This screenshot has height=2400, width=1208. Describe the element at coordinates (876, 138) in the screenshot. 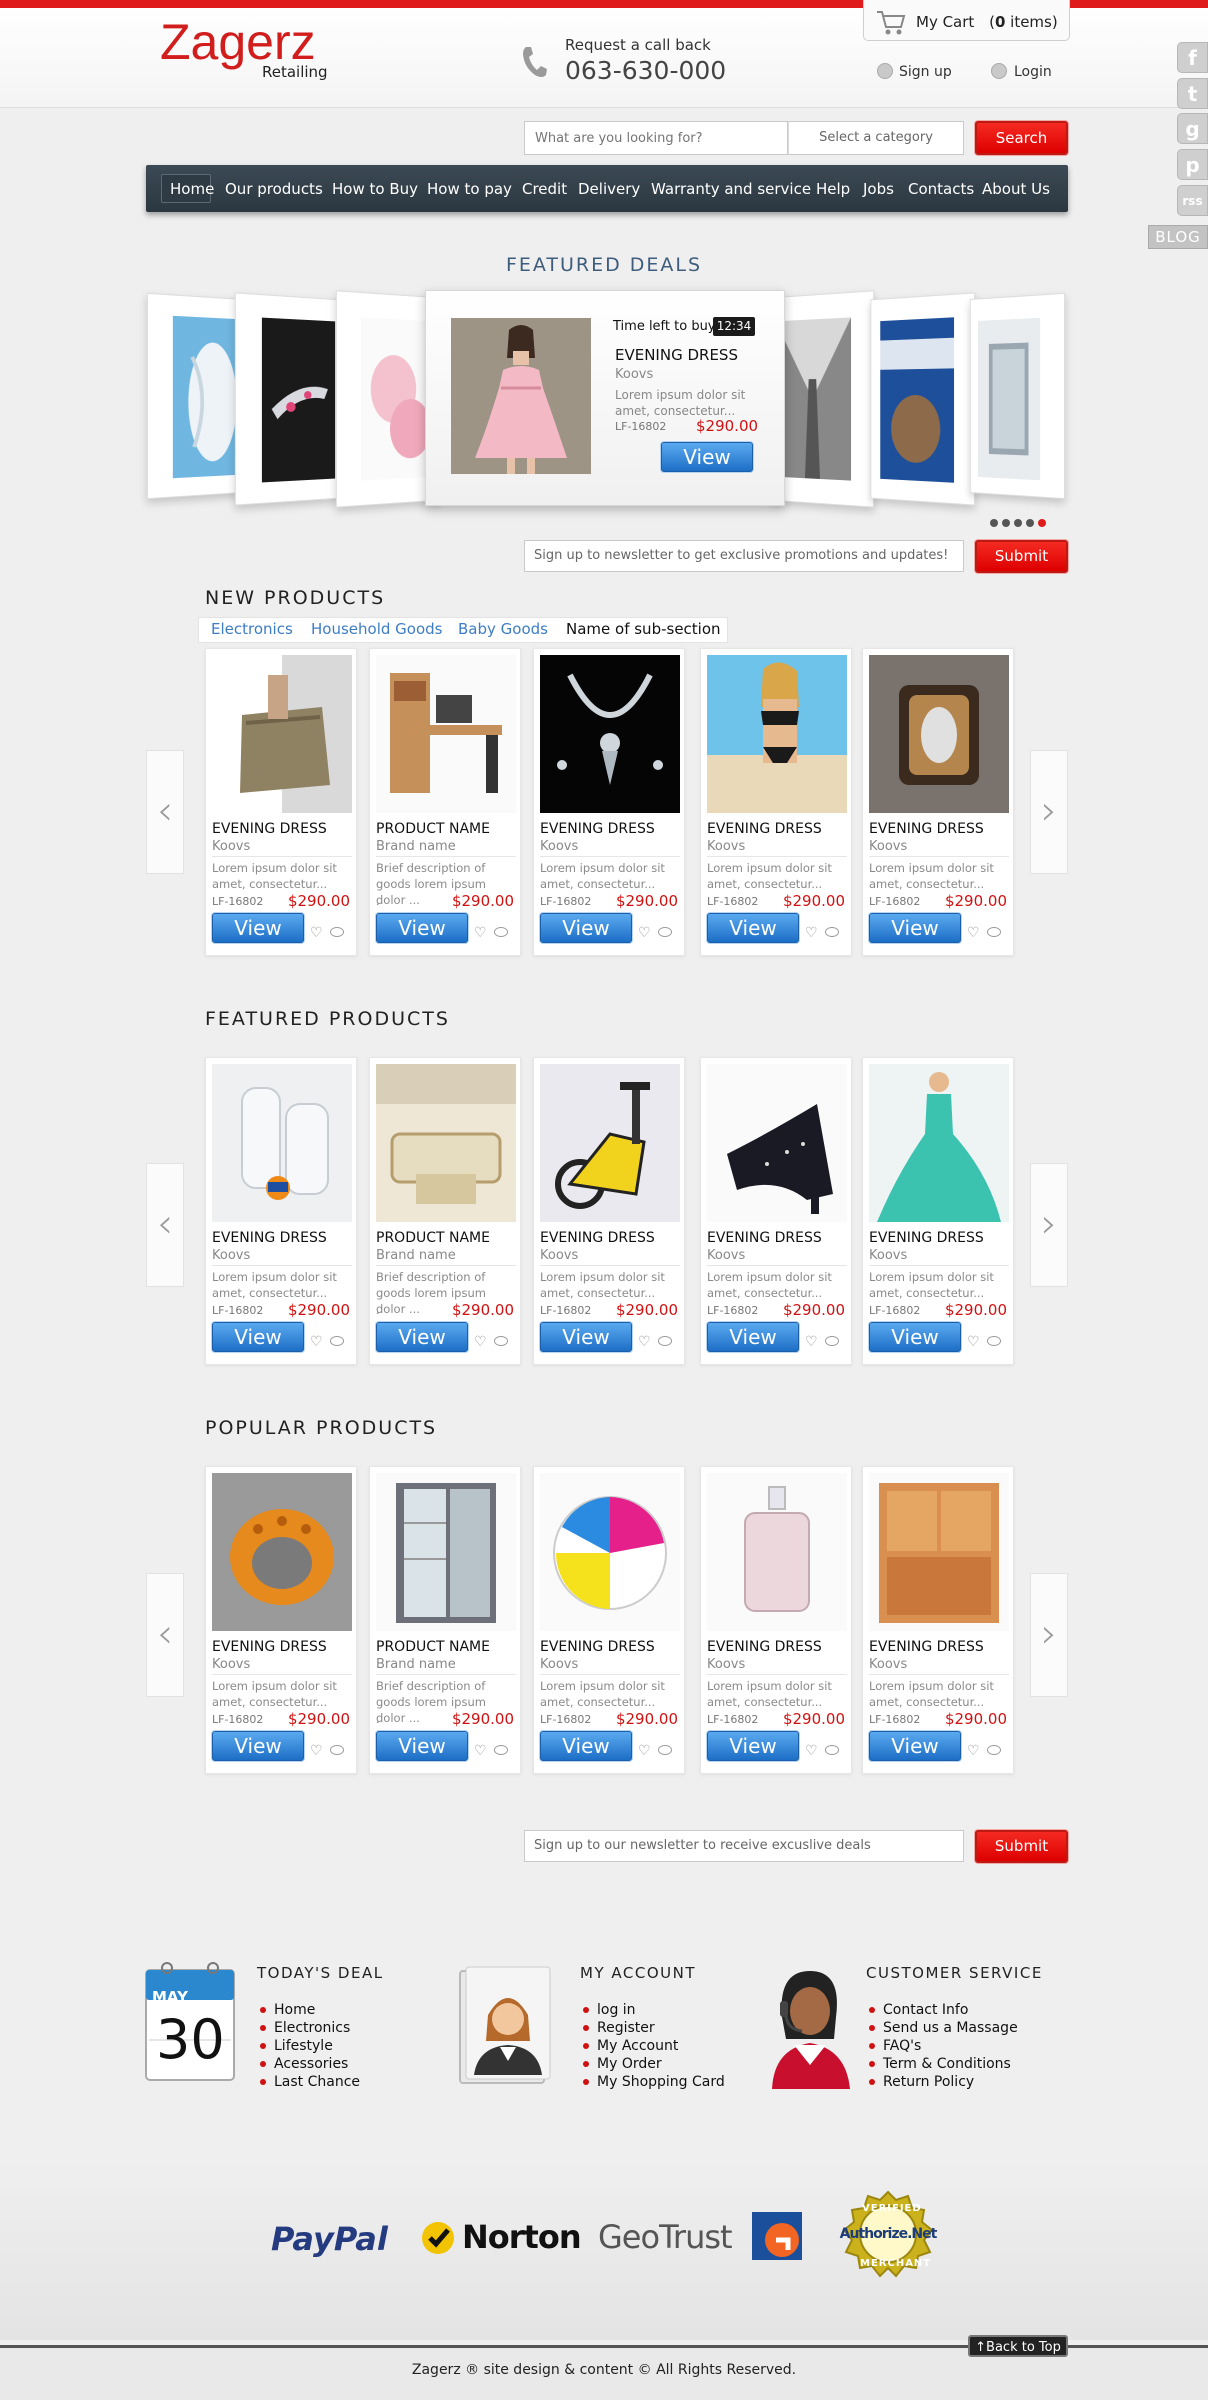

I see `category-select: Select a category` at that location.